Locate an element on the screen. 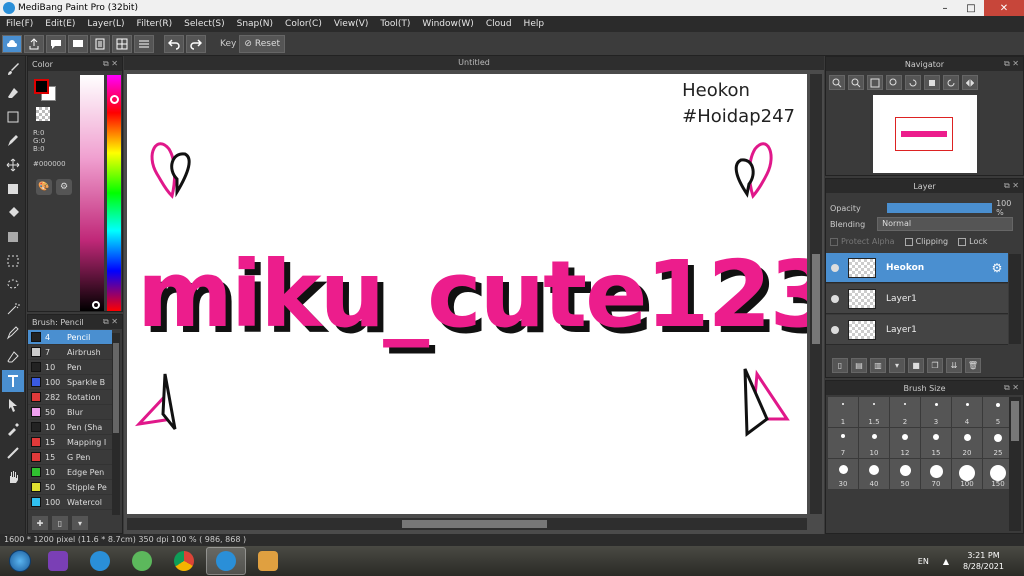 The width and height of the screenshot is (1024, 576). cloud-button is located at coordinates (12, 43).